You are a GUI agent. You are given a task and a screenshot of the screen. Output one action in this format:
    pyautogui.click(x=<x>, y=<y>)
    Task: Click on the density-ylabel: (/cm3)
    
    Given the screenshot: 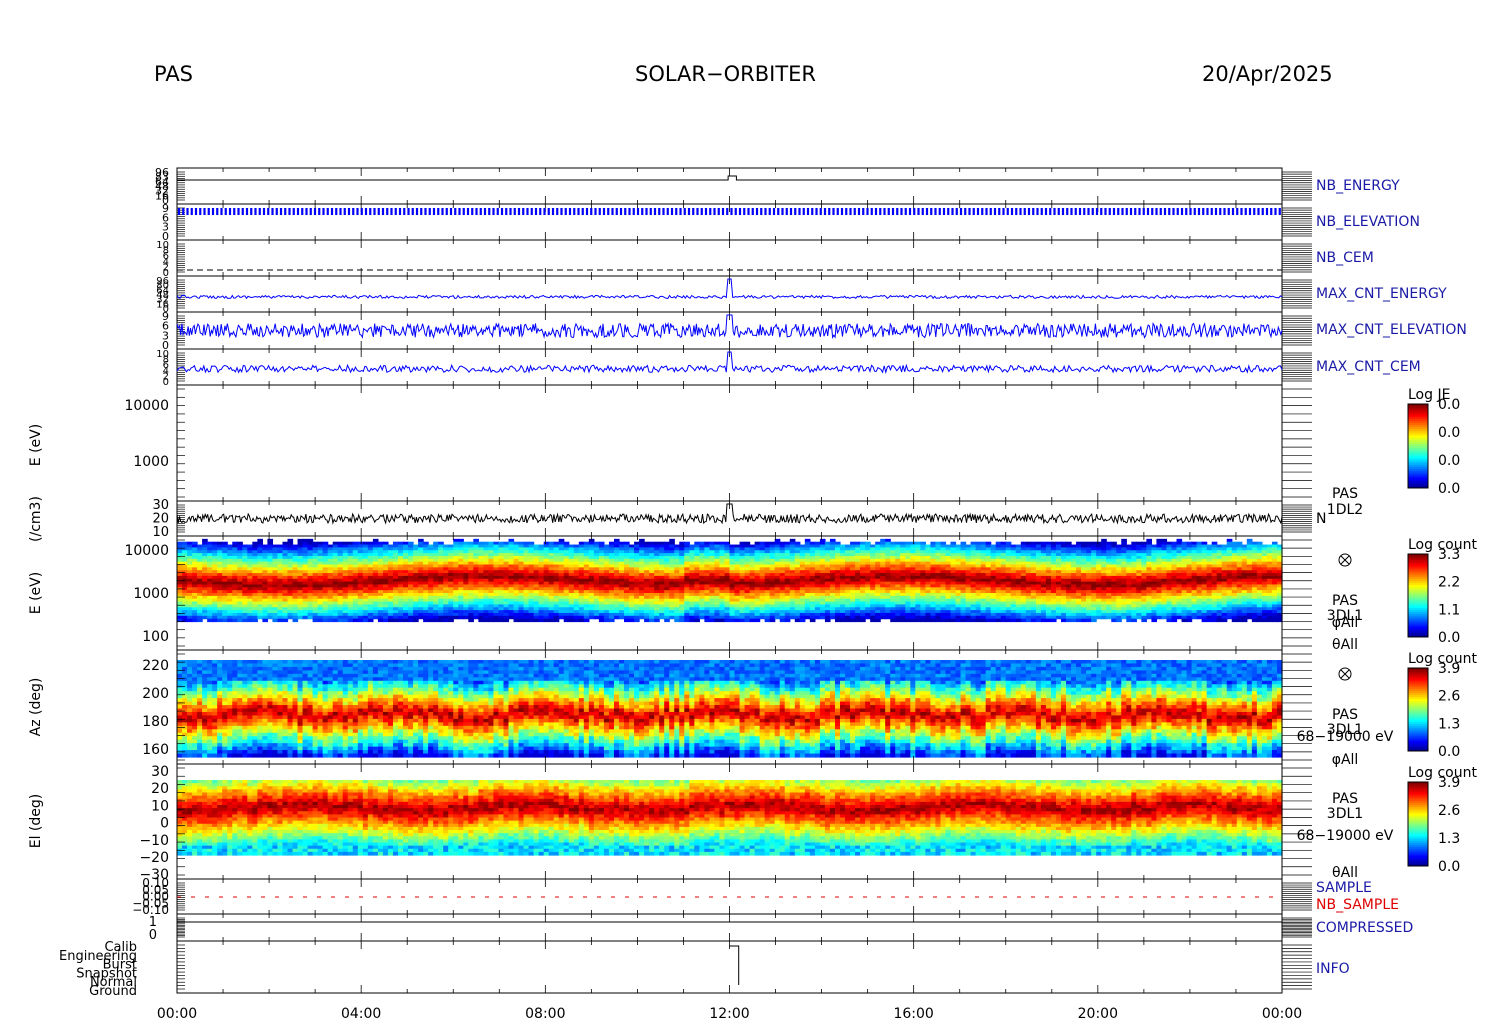 What is the action you would take?
    pyautogui.click(x=36, y=519)
    